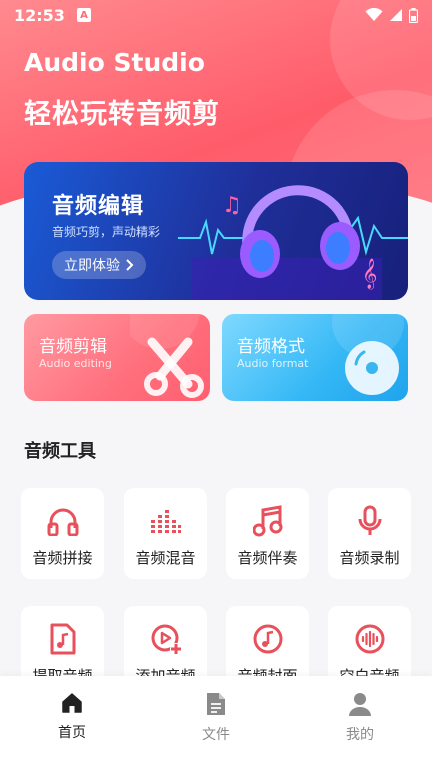  I want to click on equalizer-icon, so click(166, 521).